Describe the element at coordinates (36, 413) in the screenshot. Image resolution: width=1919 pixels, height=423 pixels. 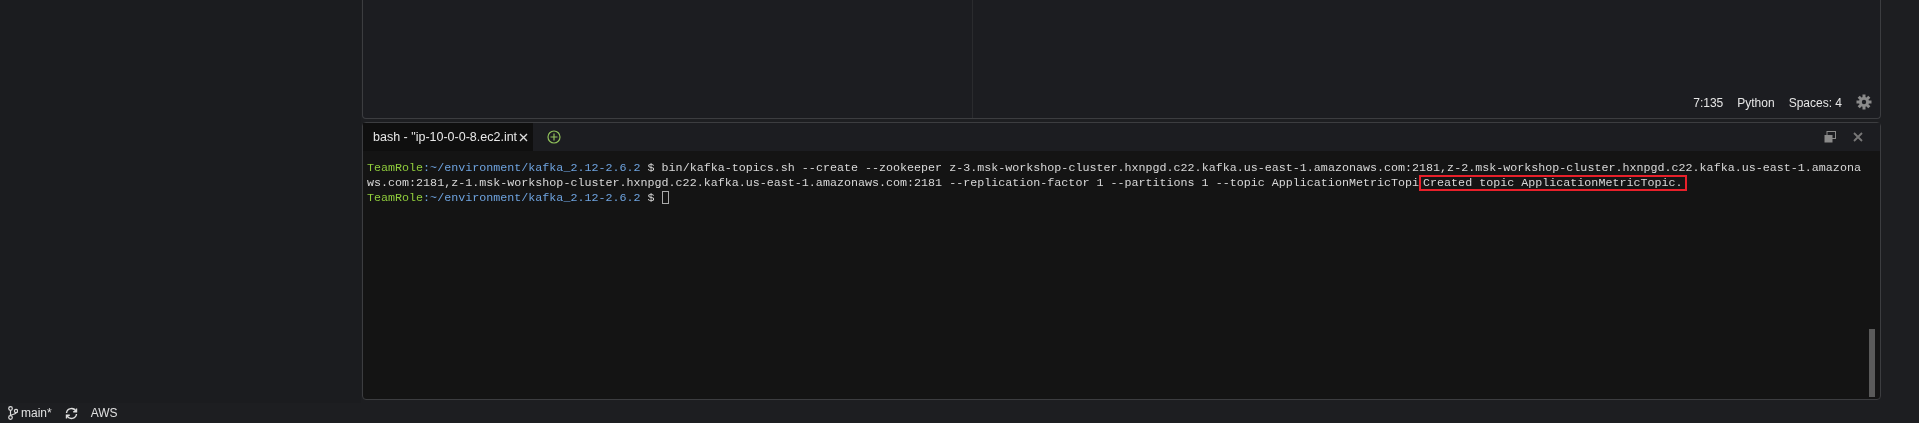
I see `branch-name: main*` at that location.